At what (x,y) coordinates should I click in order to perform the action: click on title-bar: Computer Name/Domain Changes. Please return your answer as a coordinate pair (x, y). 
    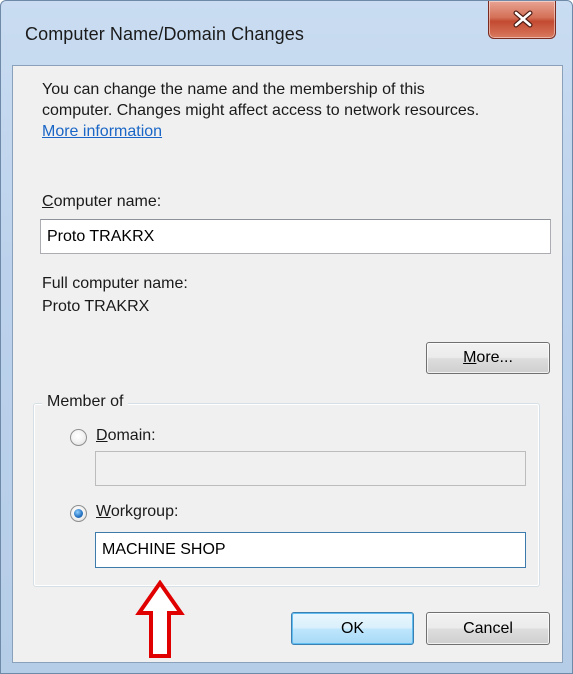
    Looking at the image, I should click on (286, 34).